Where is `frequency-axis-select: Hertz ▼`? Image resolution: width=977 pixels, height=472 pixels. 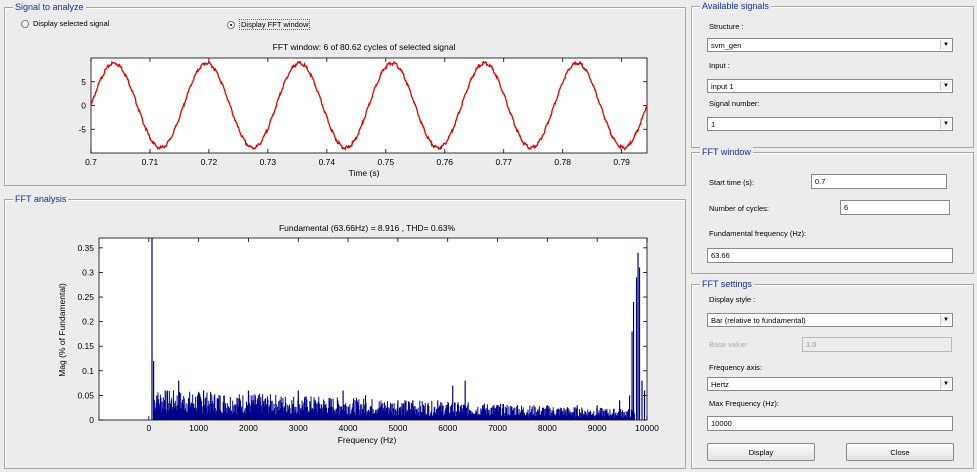 frequency-axis-select: Hertz ▼ is located at coordinates (830, 384).